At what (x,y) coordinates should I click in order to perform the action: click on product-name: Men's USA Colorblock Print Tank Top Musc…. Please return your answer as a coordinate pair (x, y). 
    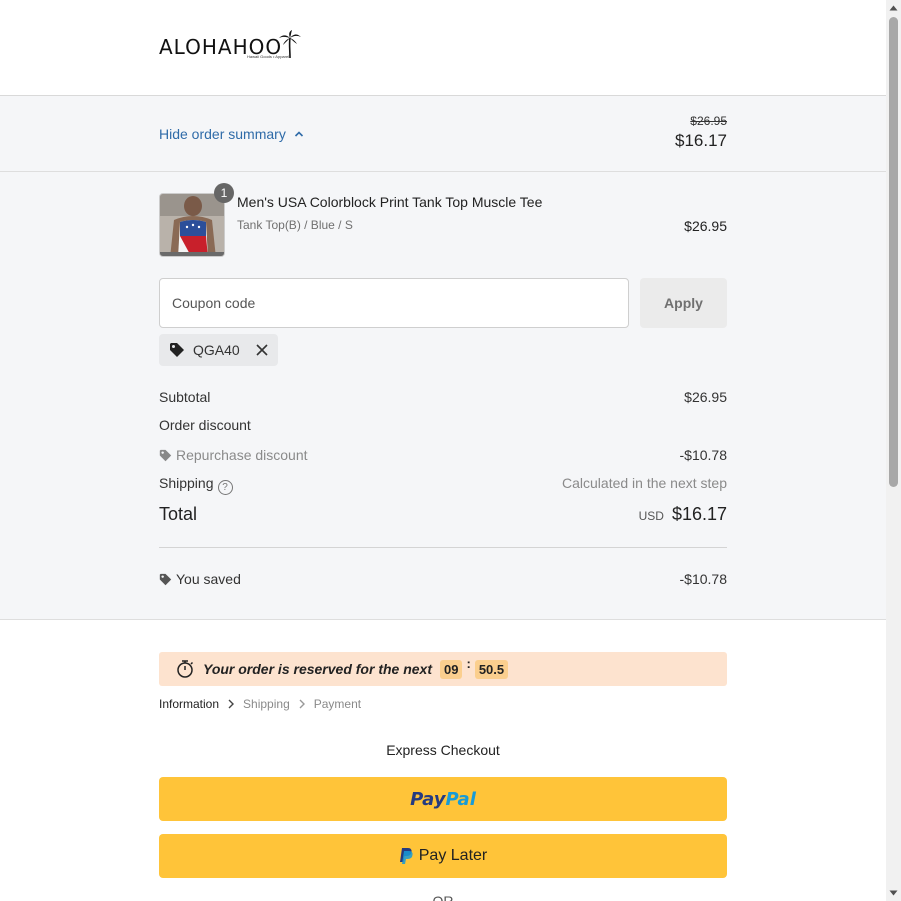
    Looking at the image, I should click on (390, 202).